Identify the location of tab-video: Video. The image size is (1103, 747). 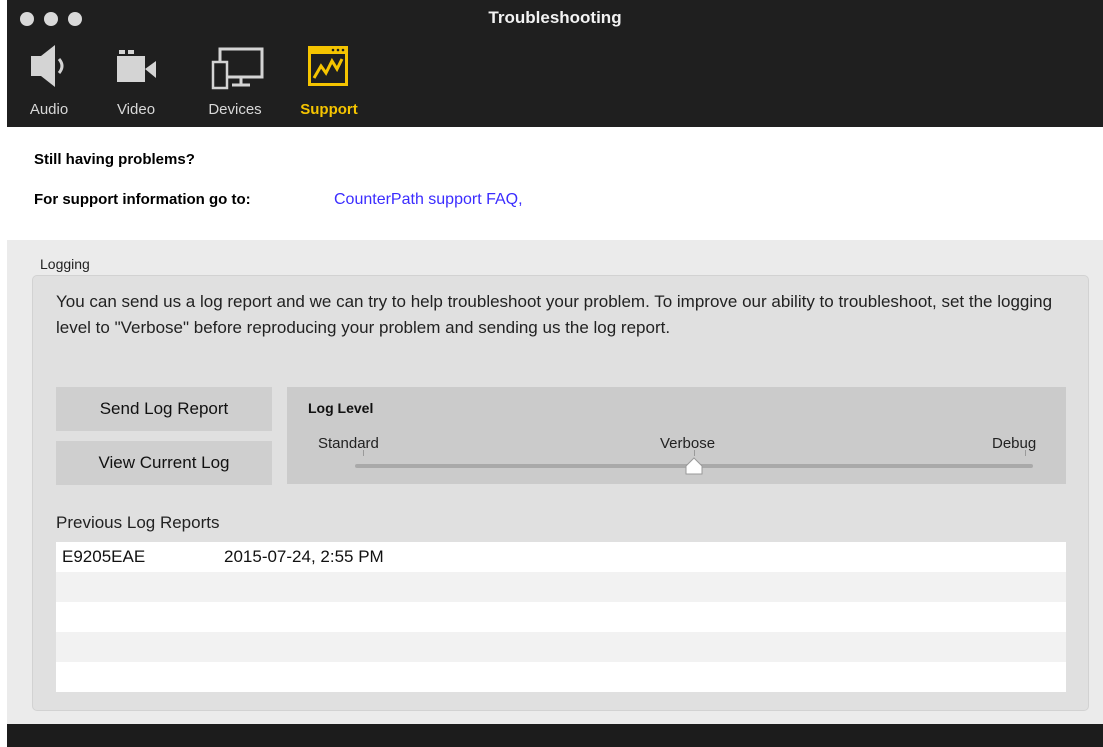
(136, 82).